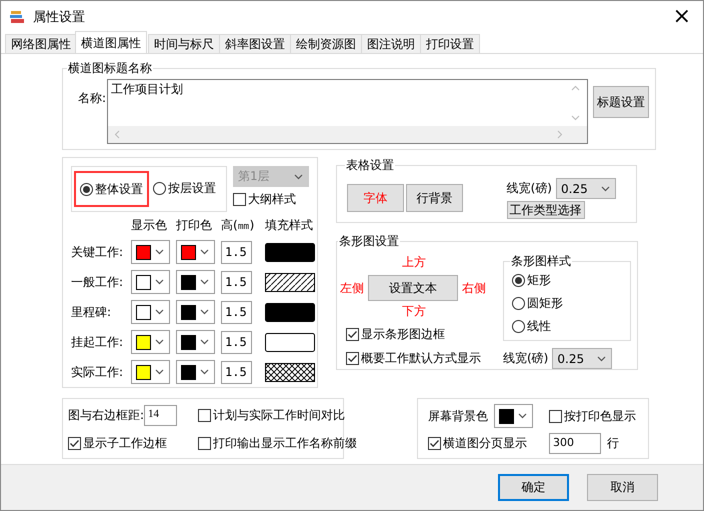 Image resolution: width=704 pixels, height=511 pixels. Describe the element at coordinates (567, 326) in the screenshot. I see `radio-option: 线性` at that location.